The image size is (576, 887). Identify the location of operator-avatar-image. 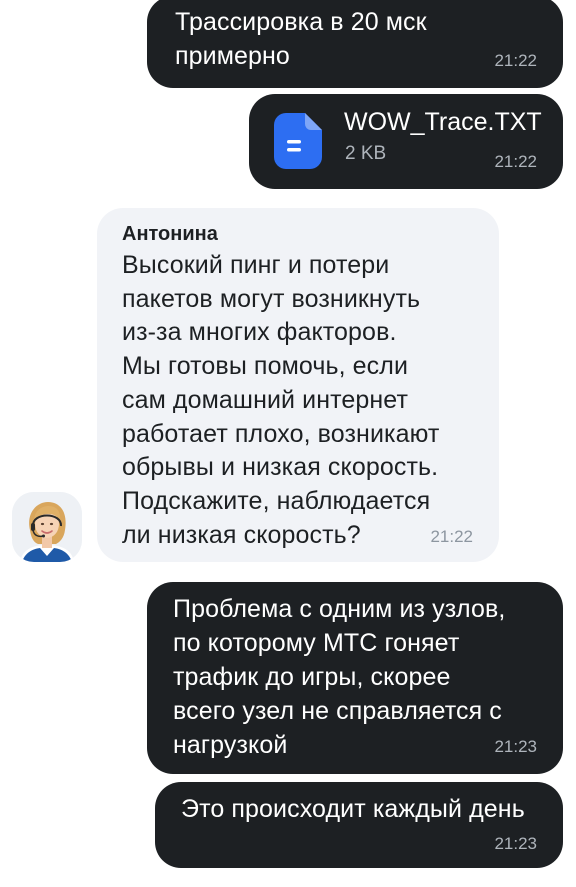
(47, 527).